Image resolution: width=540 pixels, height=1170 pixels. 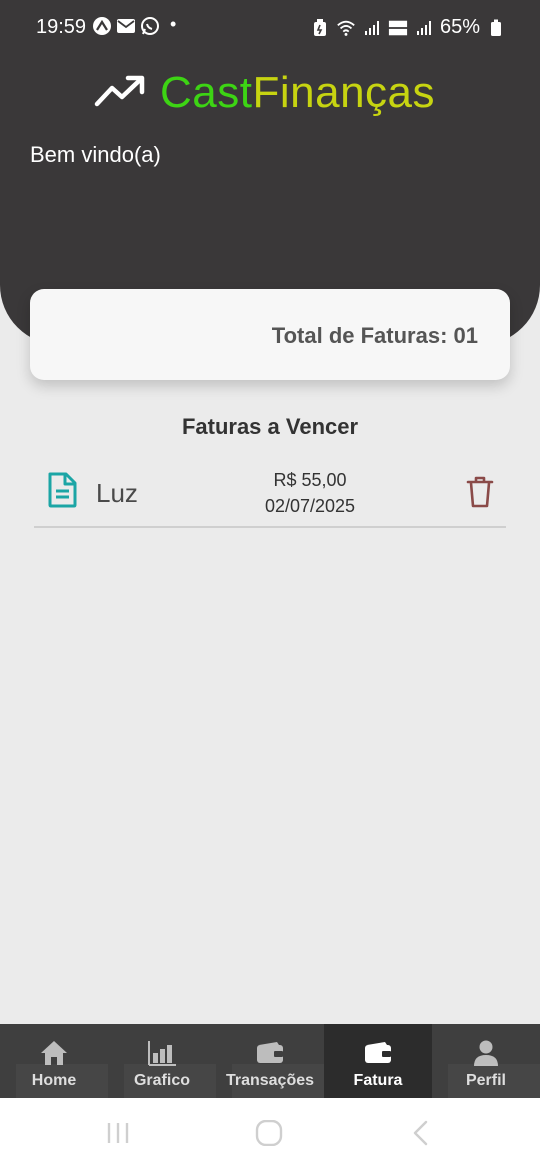 I want to click on nav-label-transacoes: Transações, so click(x=270, y=1080).